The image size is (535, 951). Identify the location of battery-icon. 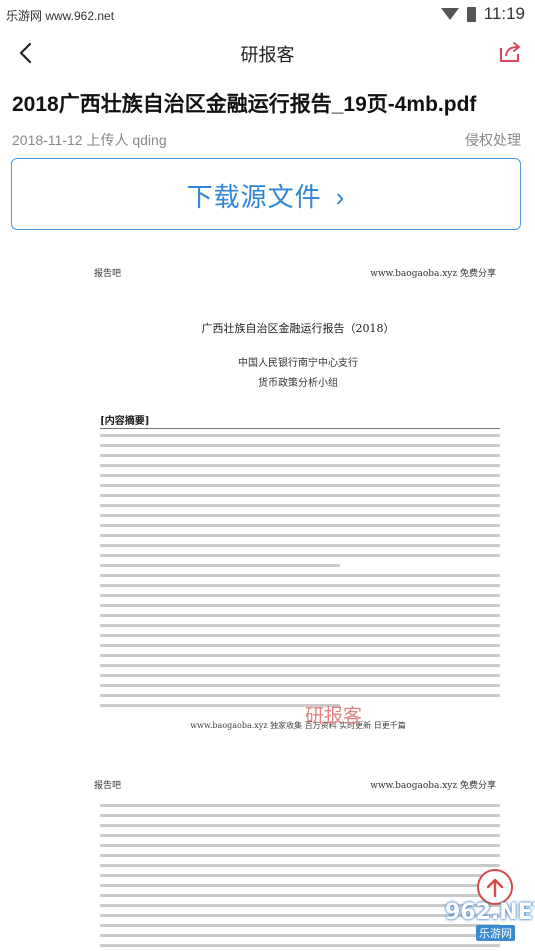
(471, 14).